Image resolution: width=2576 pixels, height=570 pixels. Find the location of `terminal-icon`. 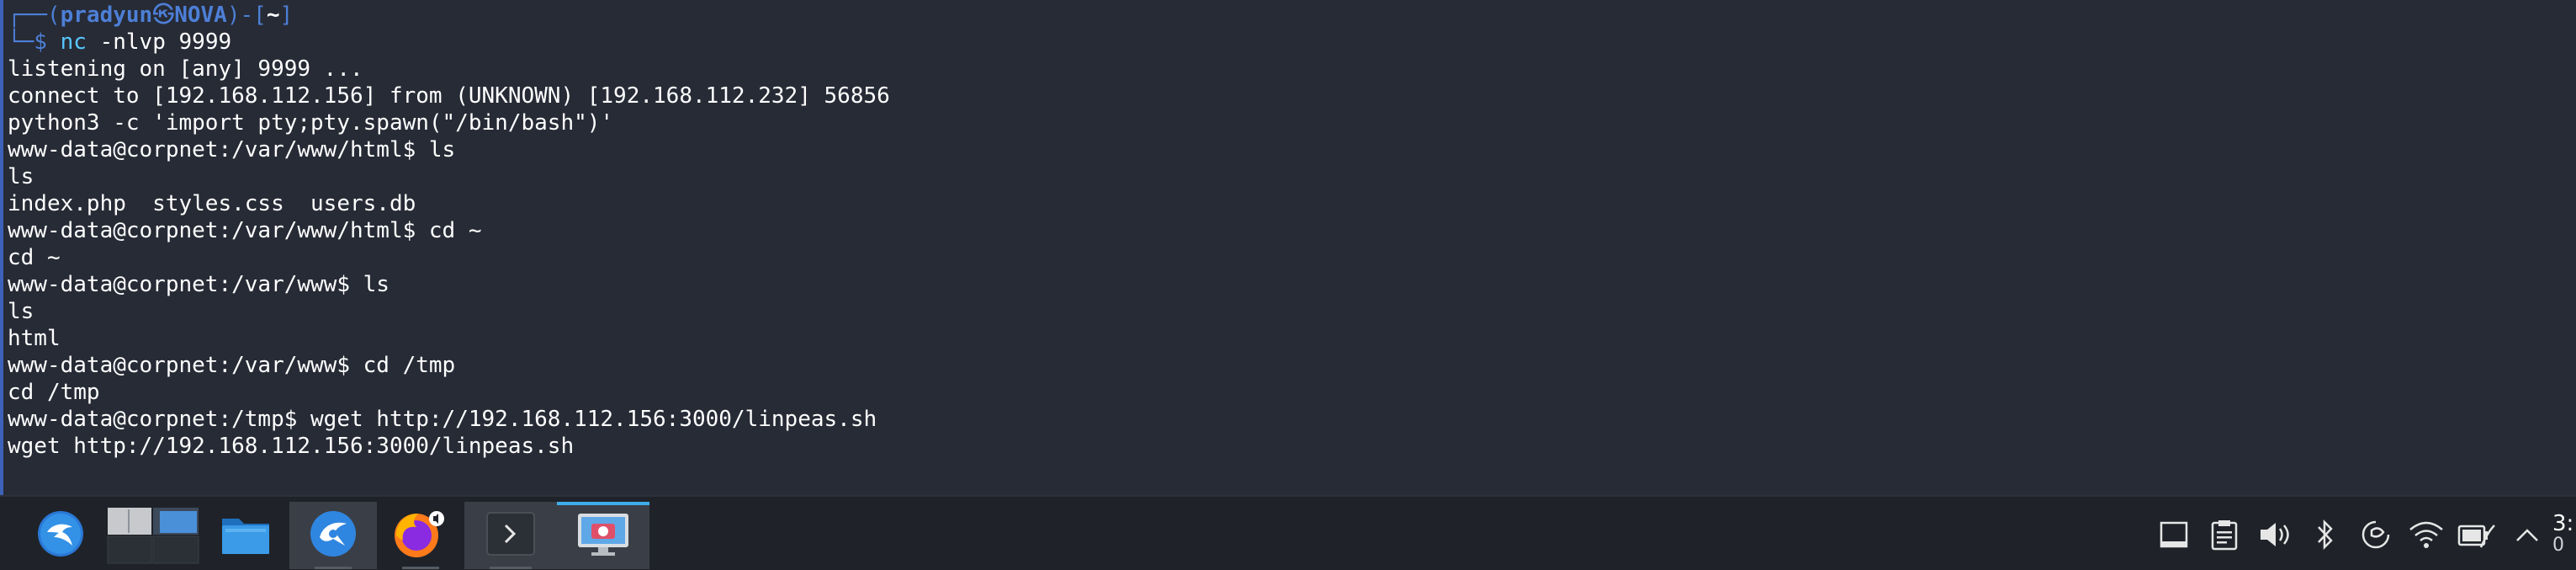

terminal-icon is located at coordinates (510, 535).